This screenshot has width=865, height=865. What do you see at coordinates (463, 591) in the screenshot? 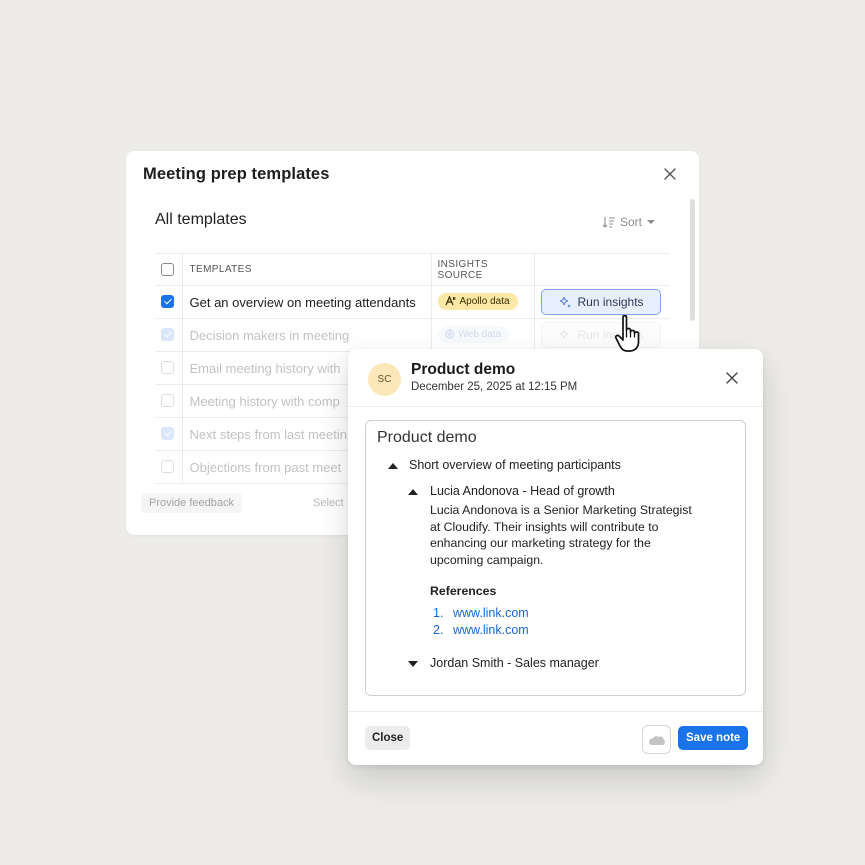
I see `references-heading: References` at bounding box center [463, 591].